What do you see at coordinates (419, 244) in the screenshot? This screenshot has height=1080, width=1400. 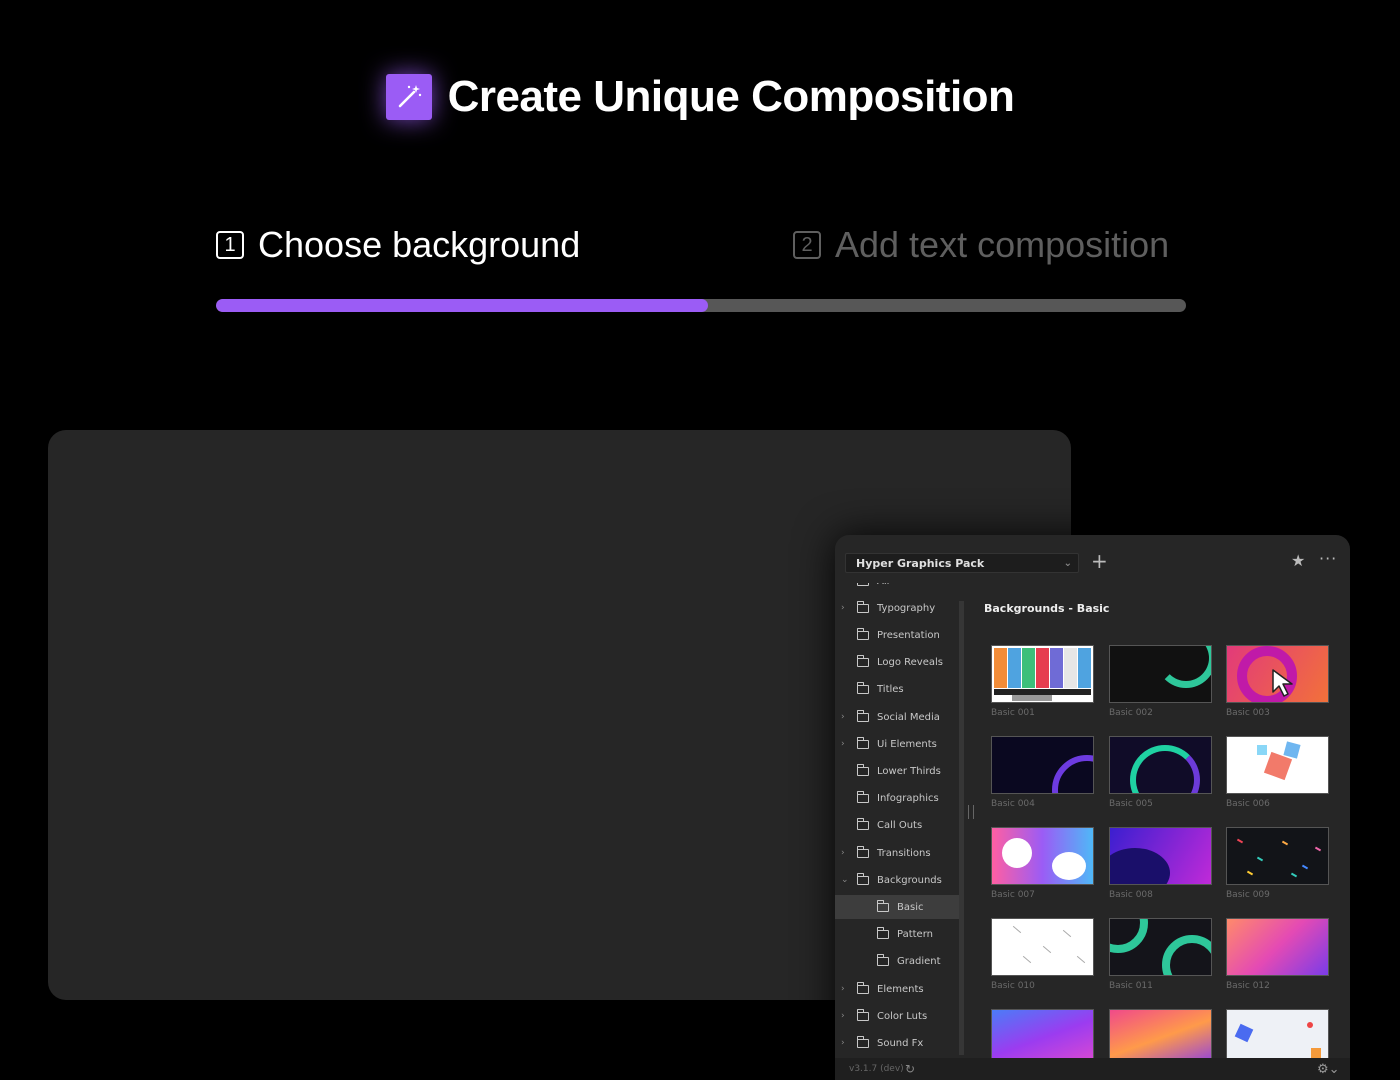 I see `step-label-1: Choose background` at bounding box center [419, 244].